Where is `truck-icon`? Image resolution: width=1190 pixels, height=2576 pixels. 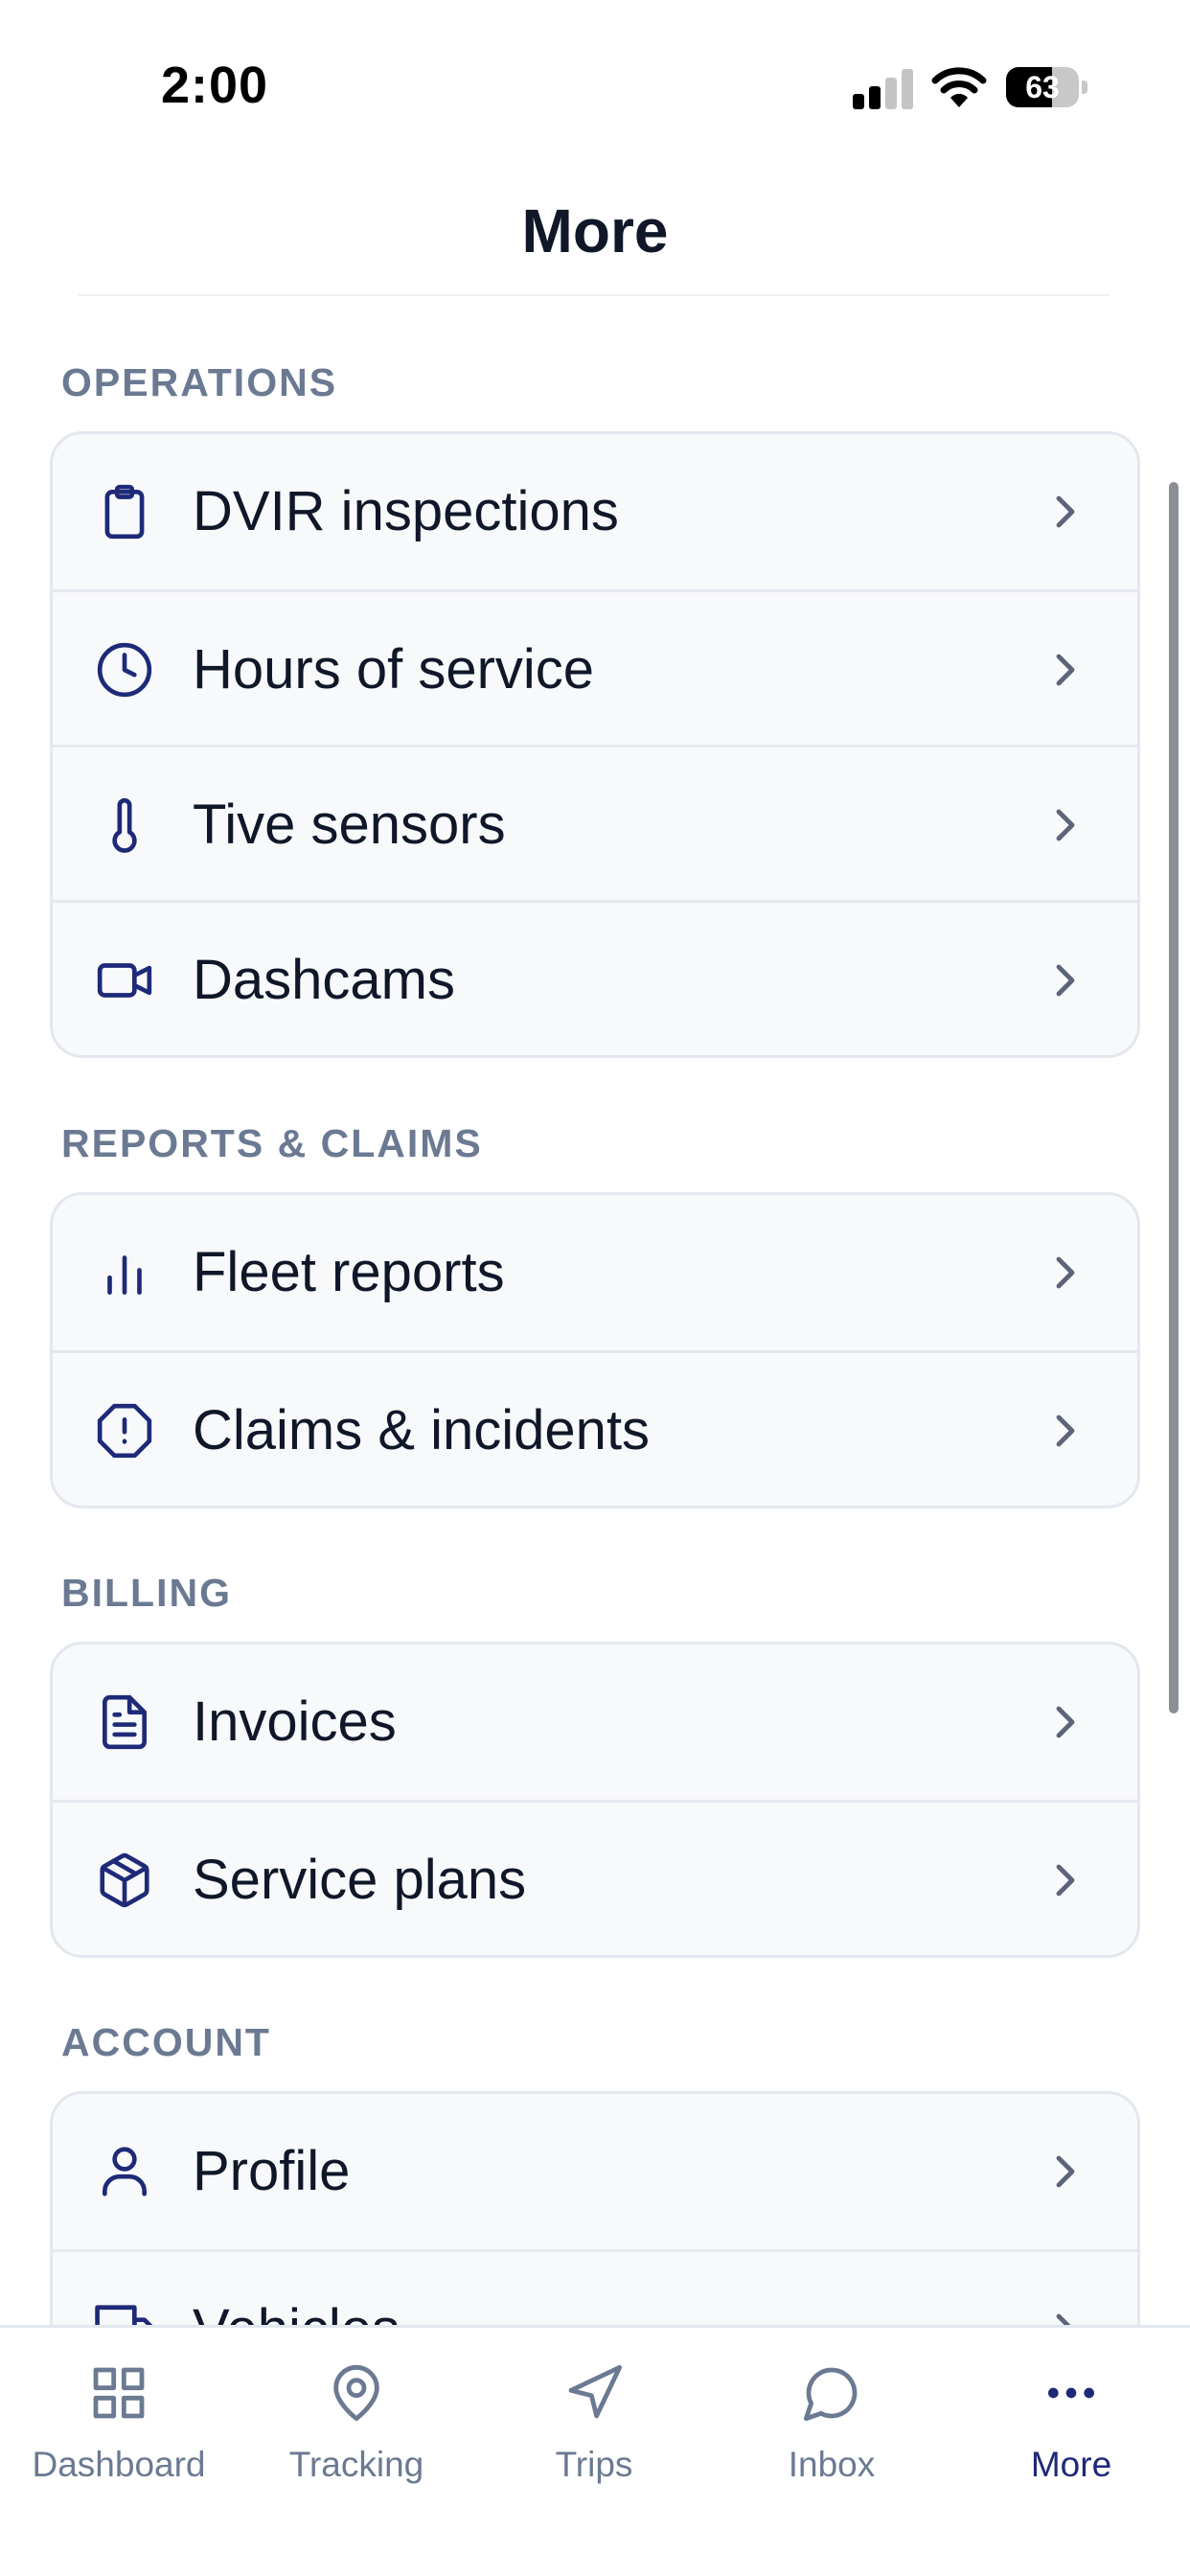
truck-icon is located at coordinates (125, 2312).